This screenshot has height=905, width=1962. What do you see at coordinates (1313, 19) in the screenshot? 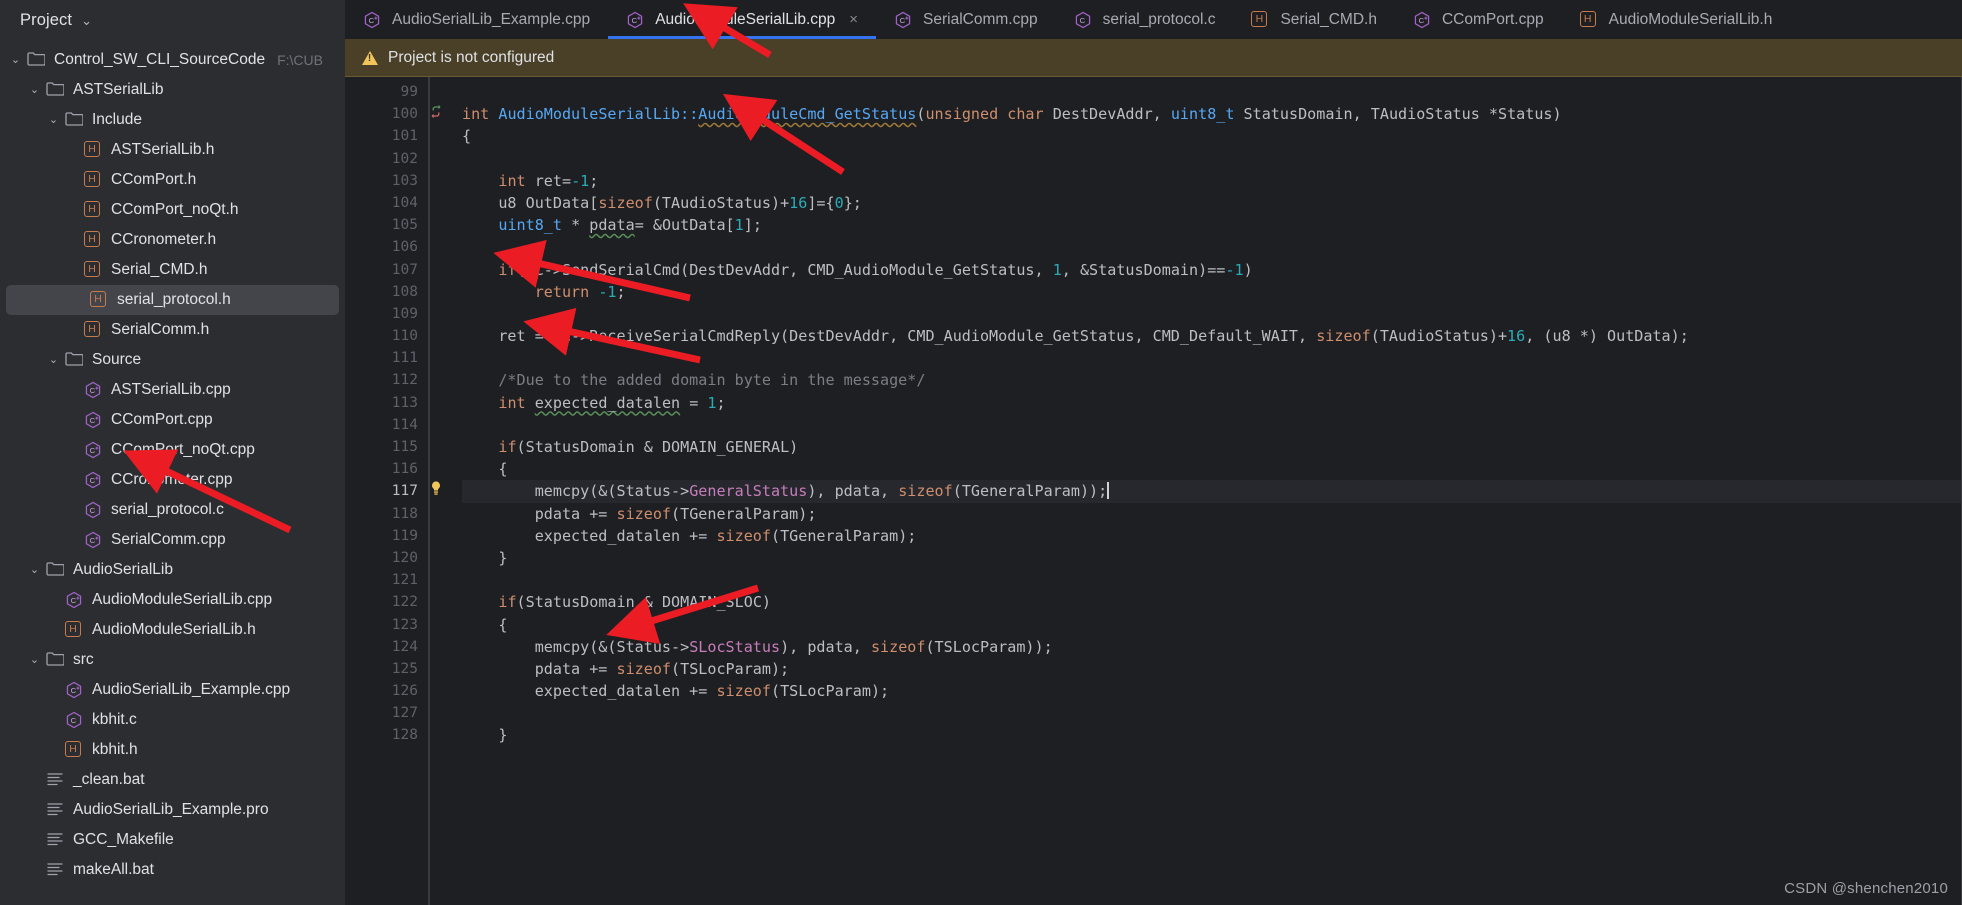
I see `editor-tab-serial-cmd-h: H Serial_CMD.h` at bounding box center [1313, 19].